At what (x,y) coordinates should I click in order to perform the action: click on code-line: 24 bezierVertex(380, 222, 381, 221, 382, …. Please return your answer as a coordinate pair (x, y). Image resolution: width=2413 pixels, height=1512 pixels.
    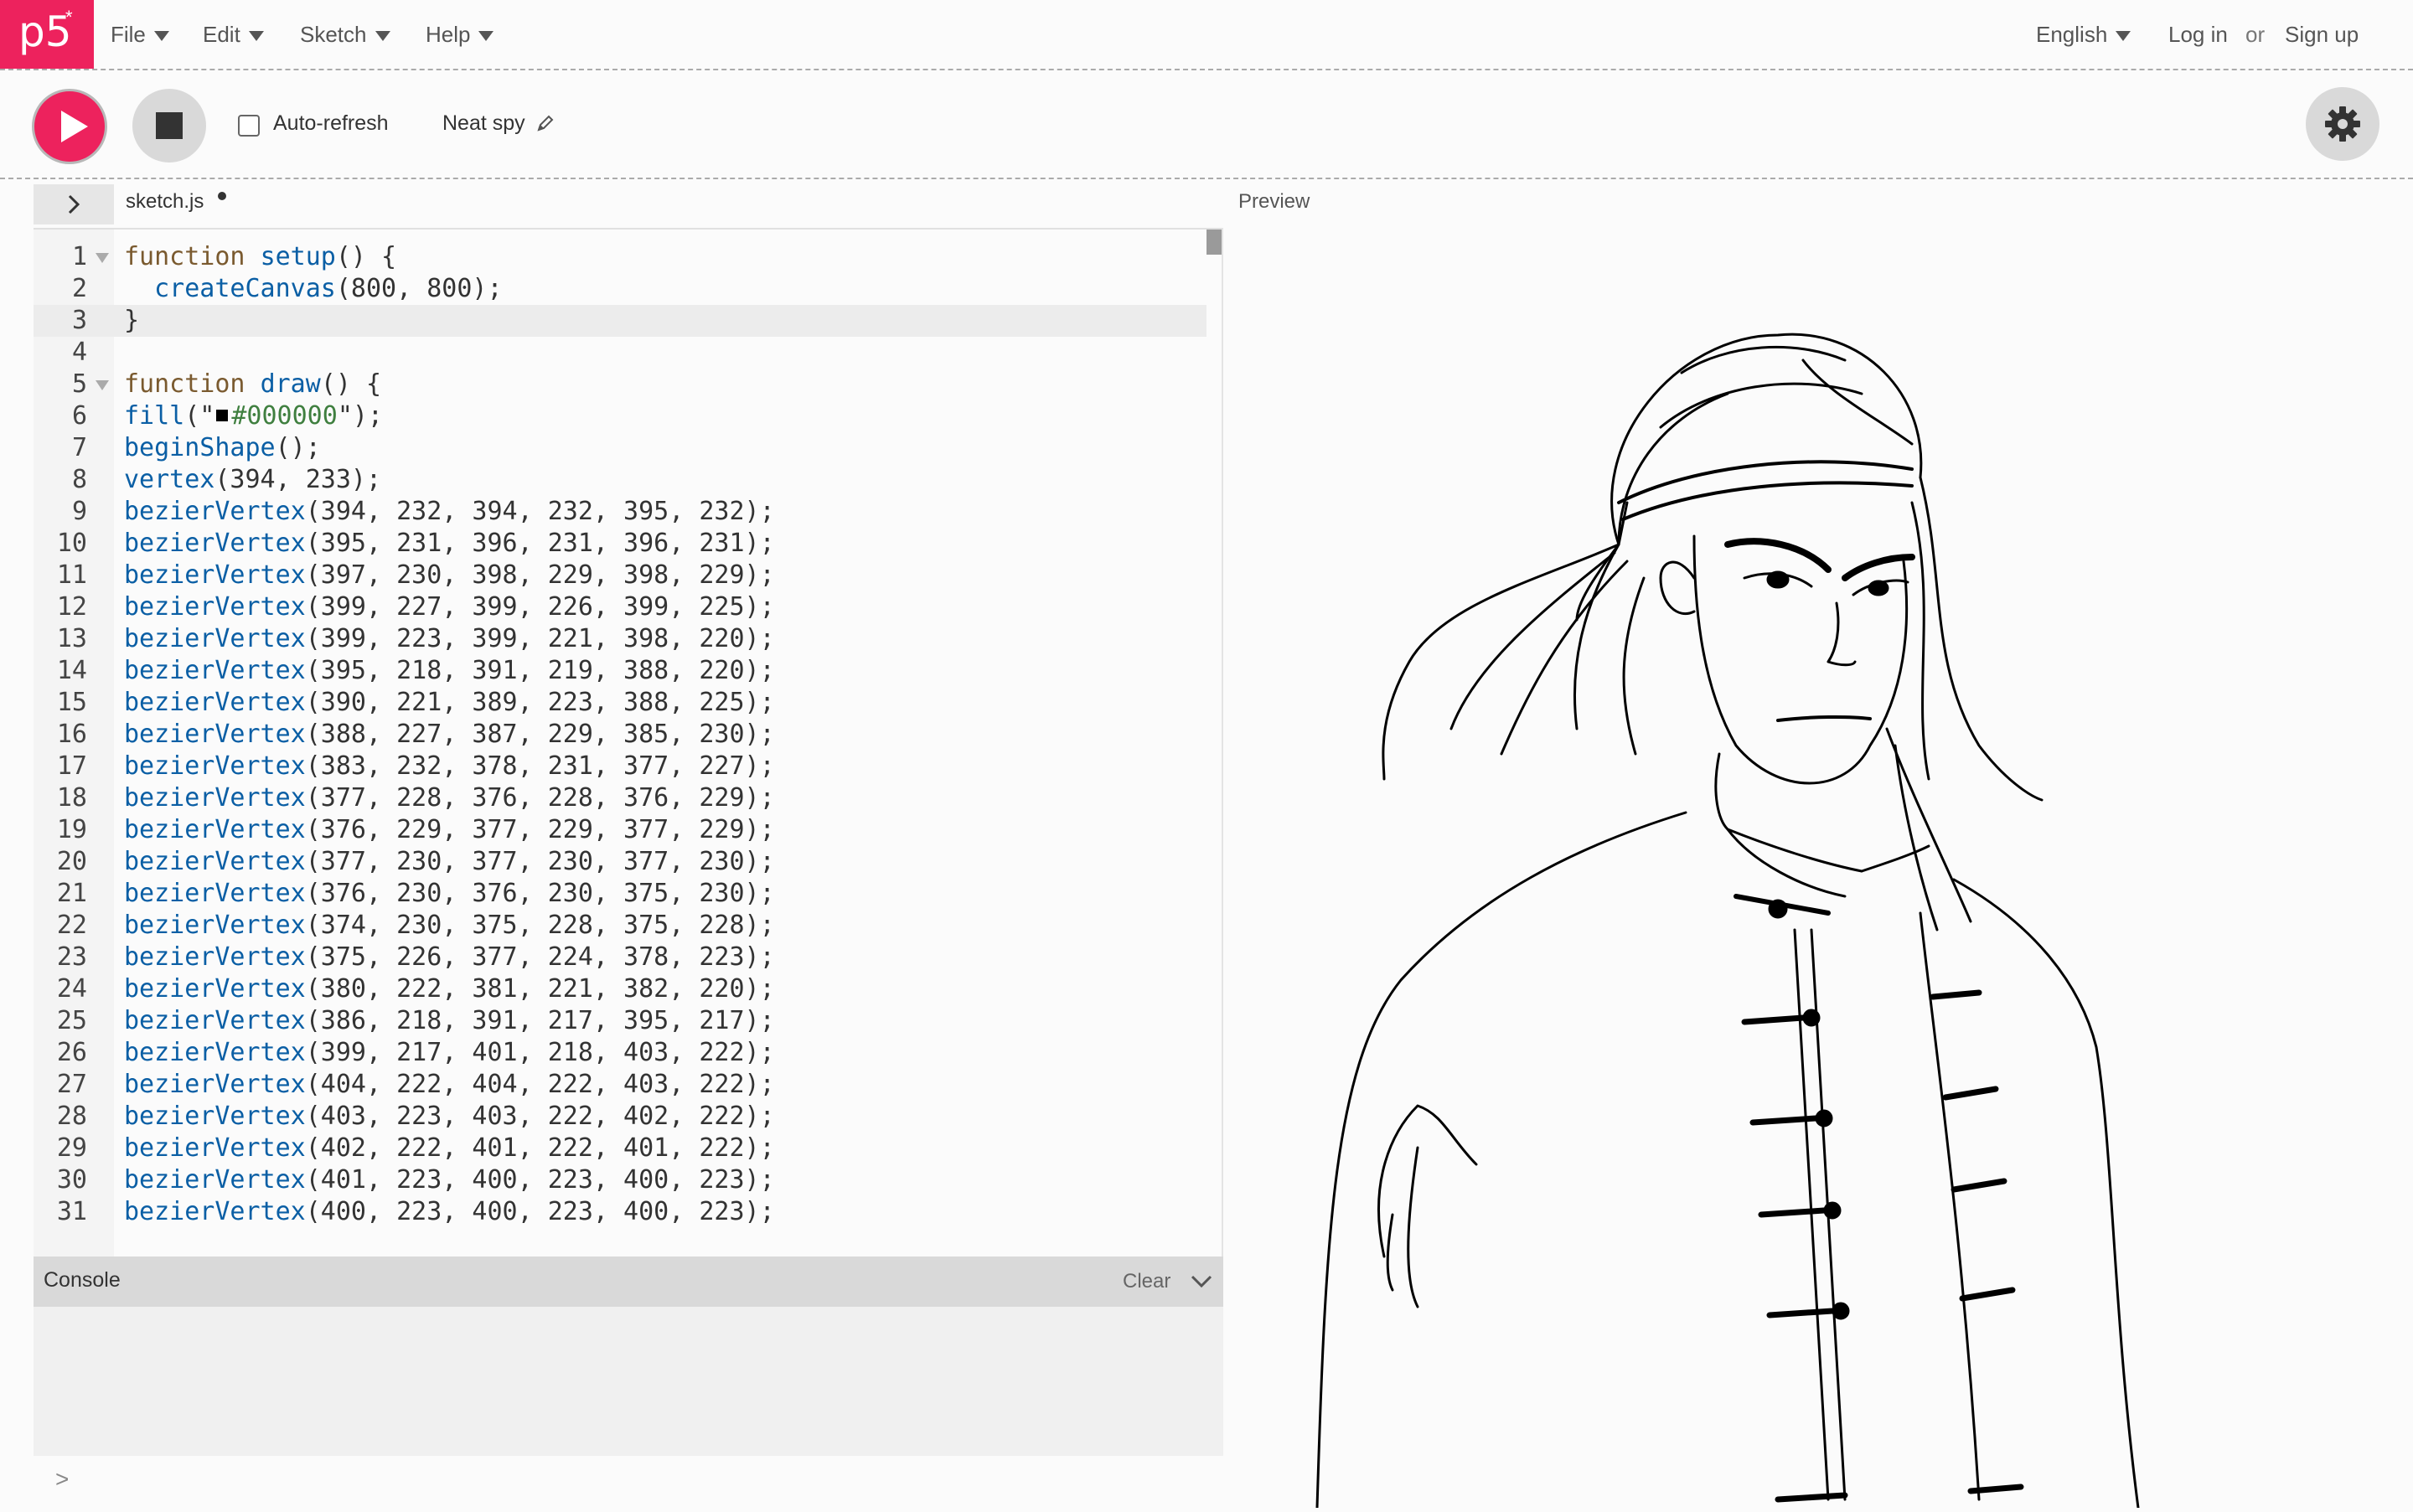
    Looking at the image, I should click on (620, 989).